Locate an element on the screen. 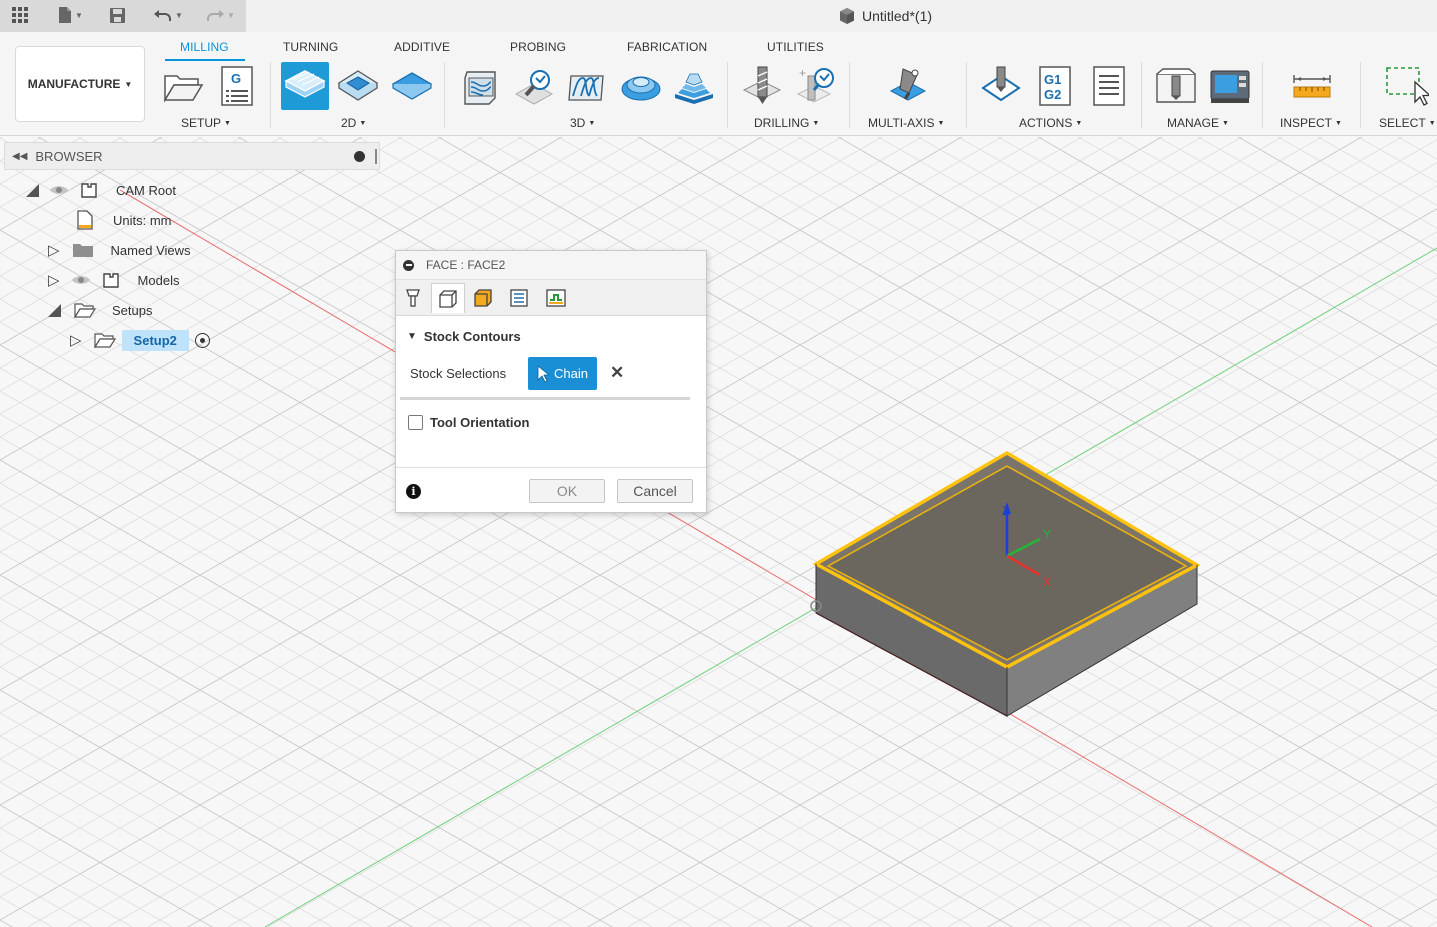  setup-sheet-icon is located at coordinates (1109, 86).